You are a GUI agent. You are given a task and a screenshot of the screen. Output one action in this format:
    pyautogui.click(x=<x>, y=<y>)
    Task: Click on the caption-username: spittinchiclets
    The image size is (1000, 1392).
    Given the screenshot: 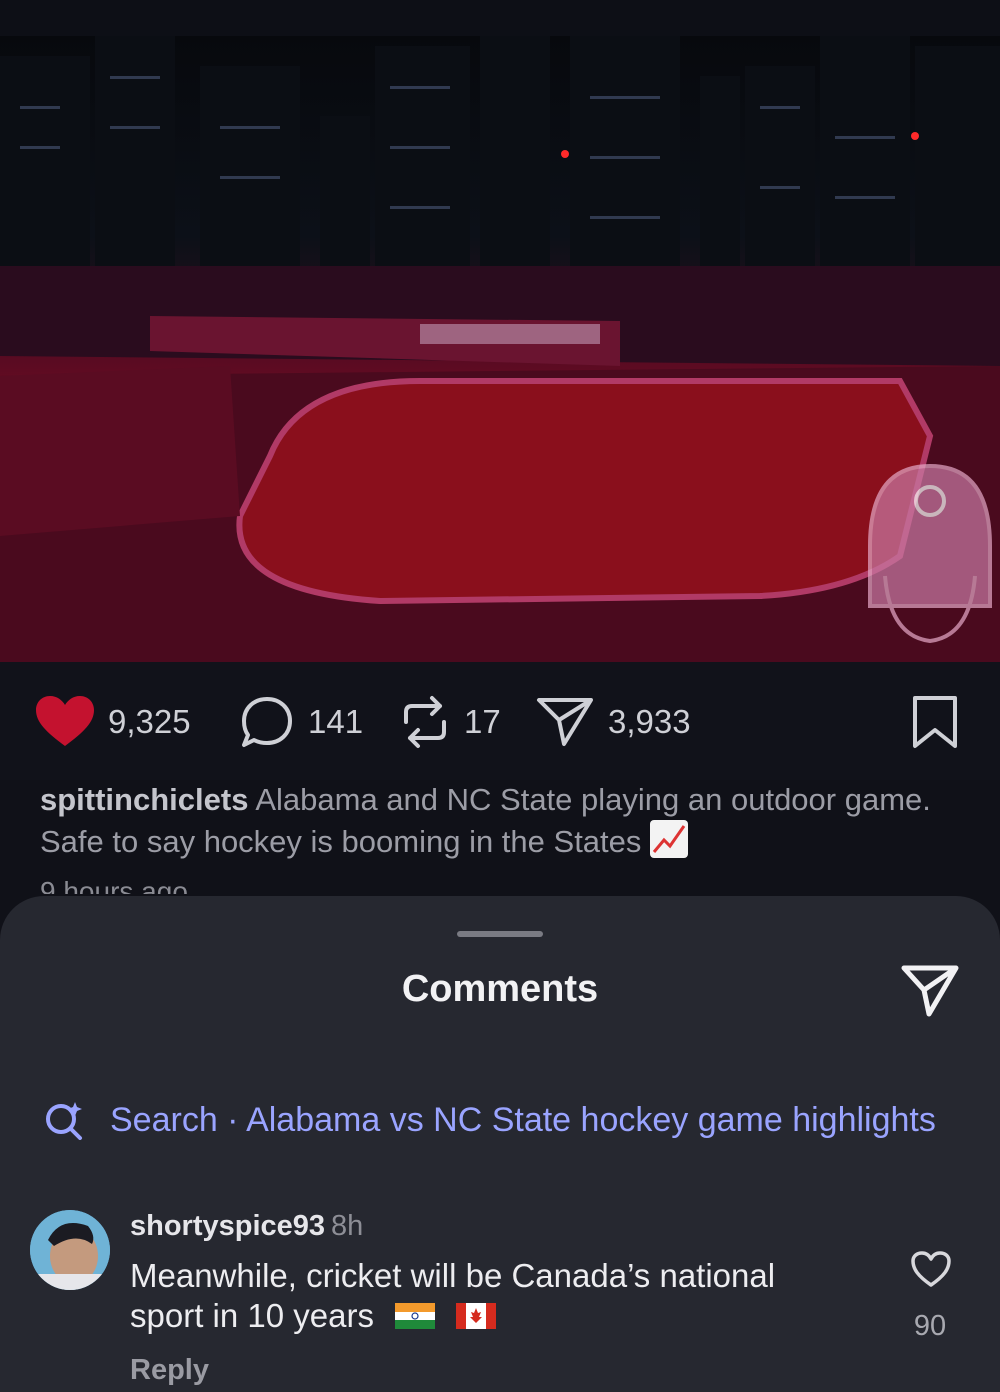 What is the action you would take?
    pyautogui.click(x=144, y=799)
    